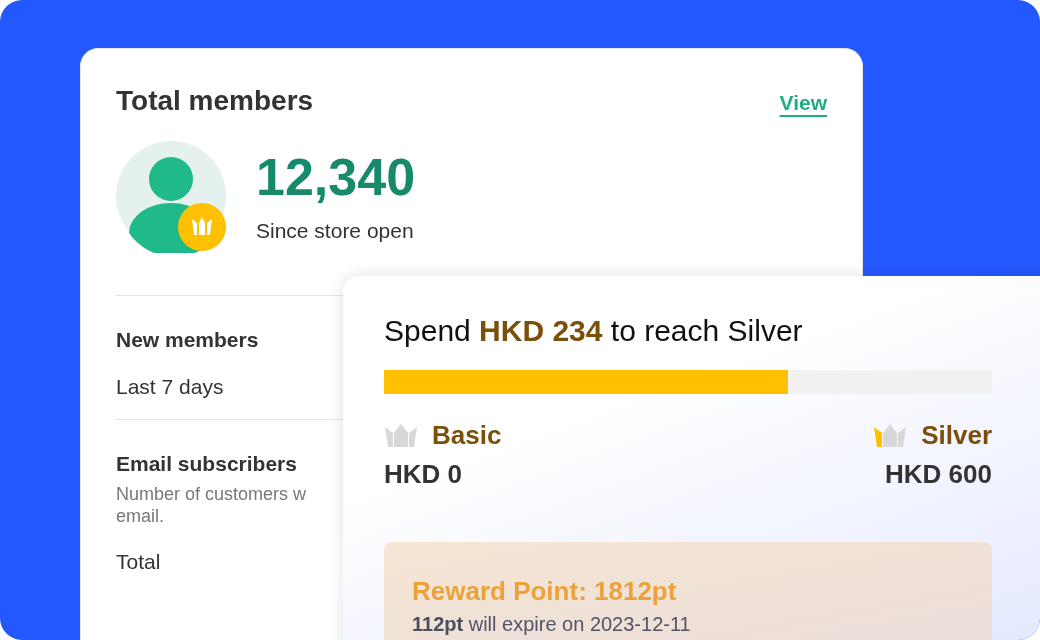 The height and width of the screenshot is (640, 1040). Describe the element at coordinates (207, 464) in the screenshot. I see `section-title: Email subscribers` at that location.